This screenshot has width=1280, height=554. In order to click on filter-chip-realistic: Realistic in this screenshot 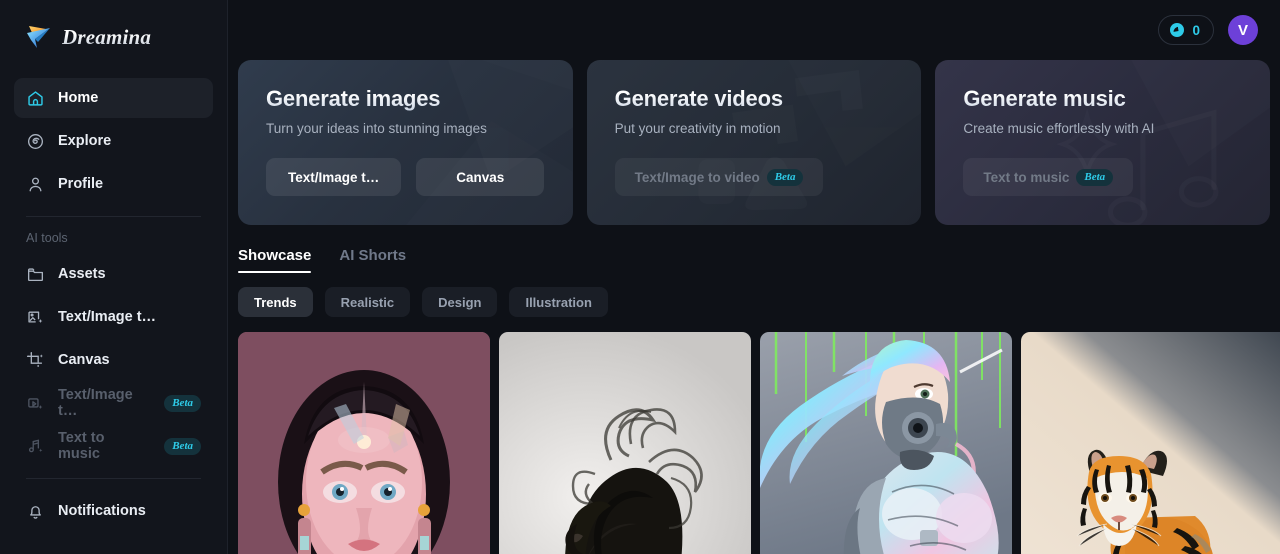, I will do `click(367, 302)`.